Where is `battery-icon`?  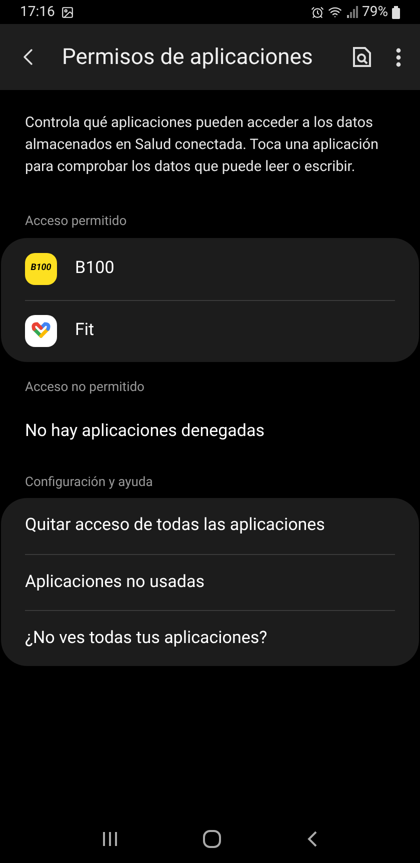
battery-icon is located at coordinates (396, 12).